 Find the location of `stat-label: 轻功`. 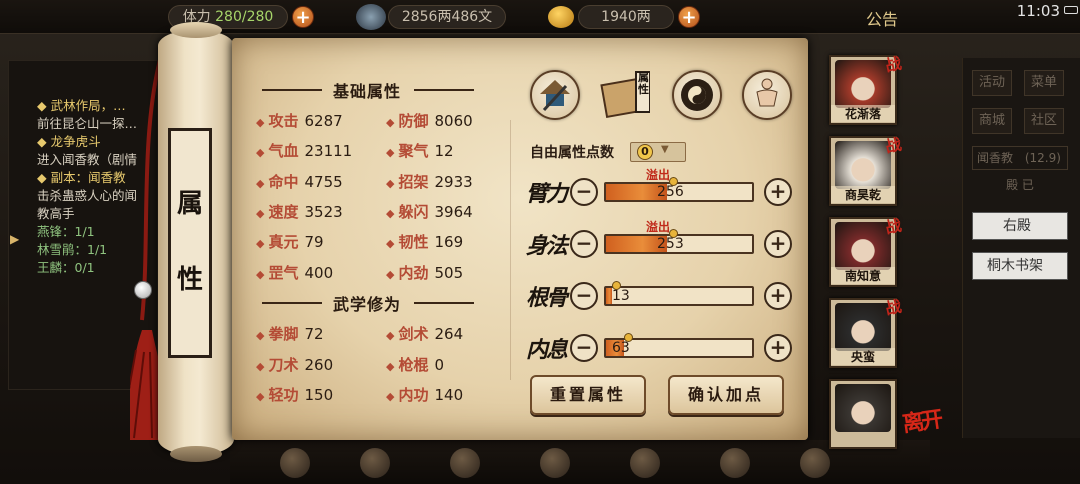

stat-label: 轻功 is located at coordinates (283, 395).